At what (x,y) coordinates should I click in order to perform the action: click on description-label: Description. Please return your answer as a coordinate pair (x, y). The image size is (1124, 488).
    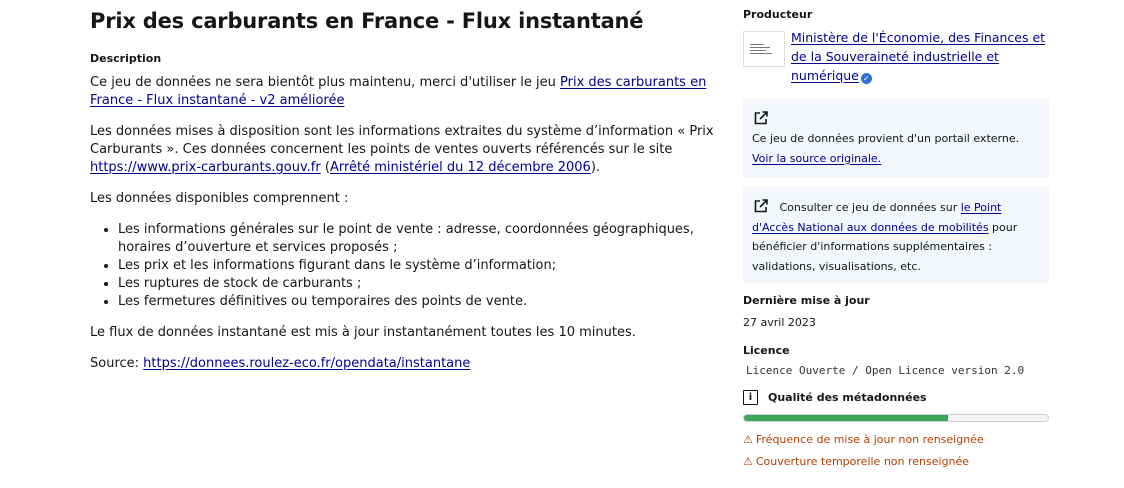
    Looking at the image, I should click on (126, 58).